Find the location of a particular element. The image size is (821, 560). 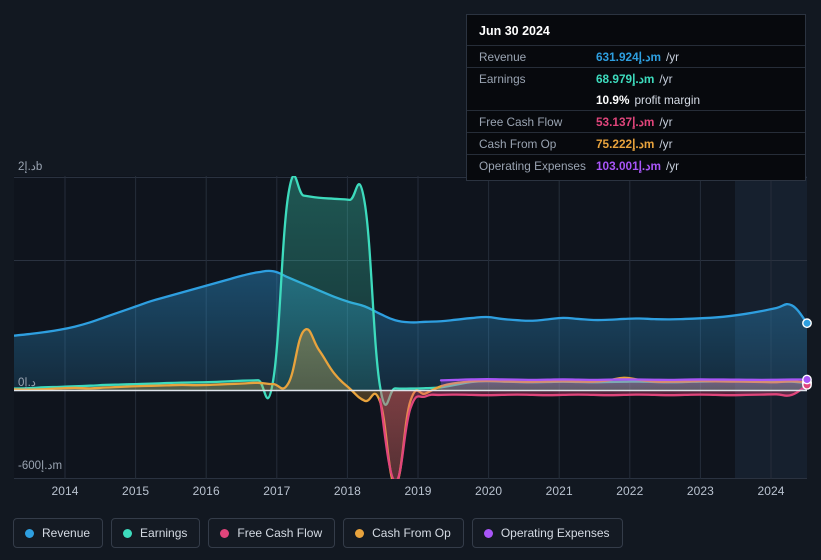

tooltip-row-value-wrap: 103.001د.إm/yr is located at coordinates (637, 166).